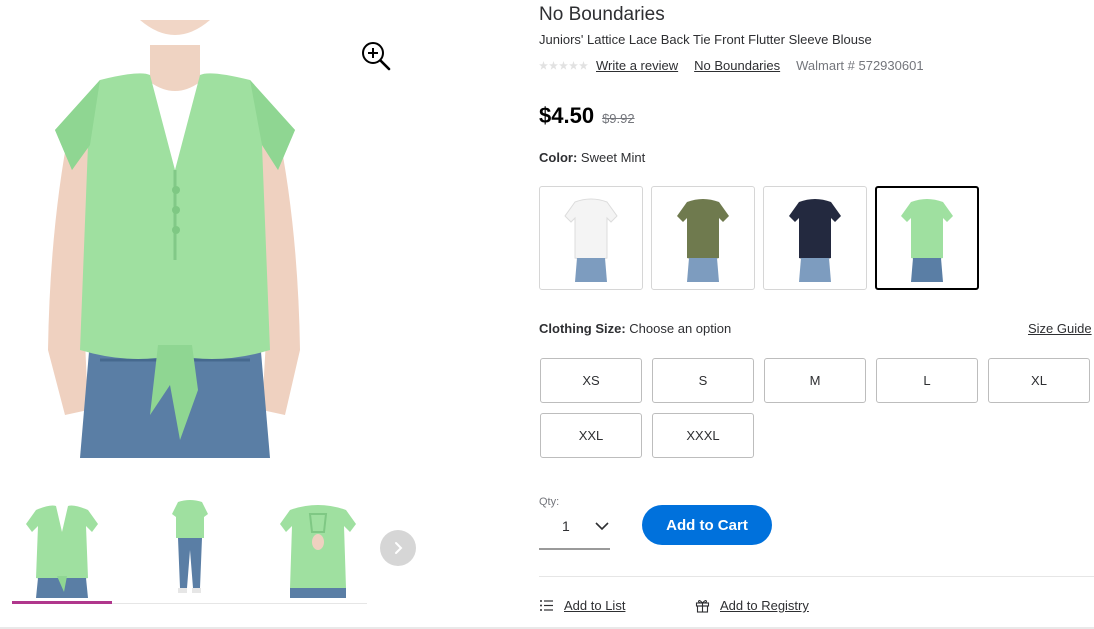  Describe the element at coordinates (546, 605) in the screenshot. I see `list-icon` at that location.